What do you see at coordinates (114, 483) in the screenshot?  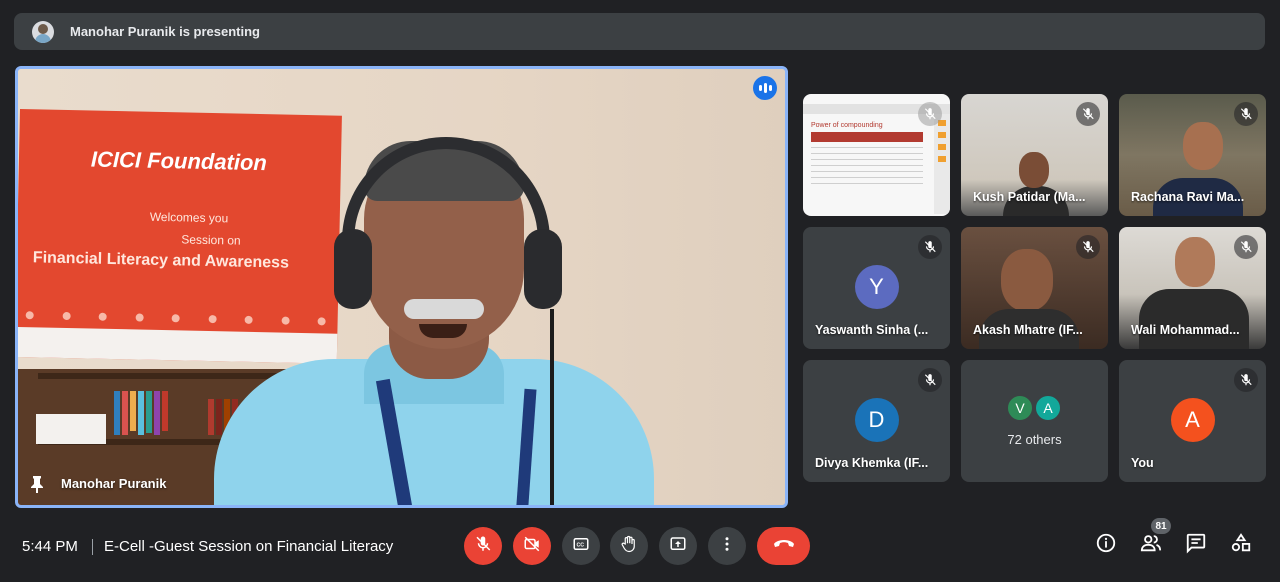 I see `main-participant-name: Manohar Puranik` at bounding box center [114, 483].